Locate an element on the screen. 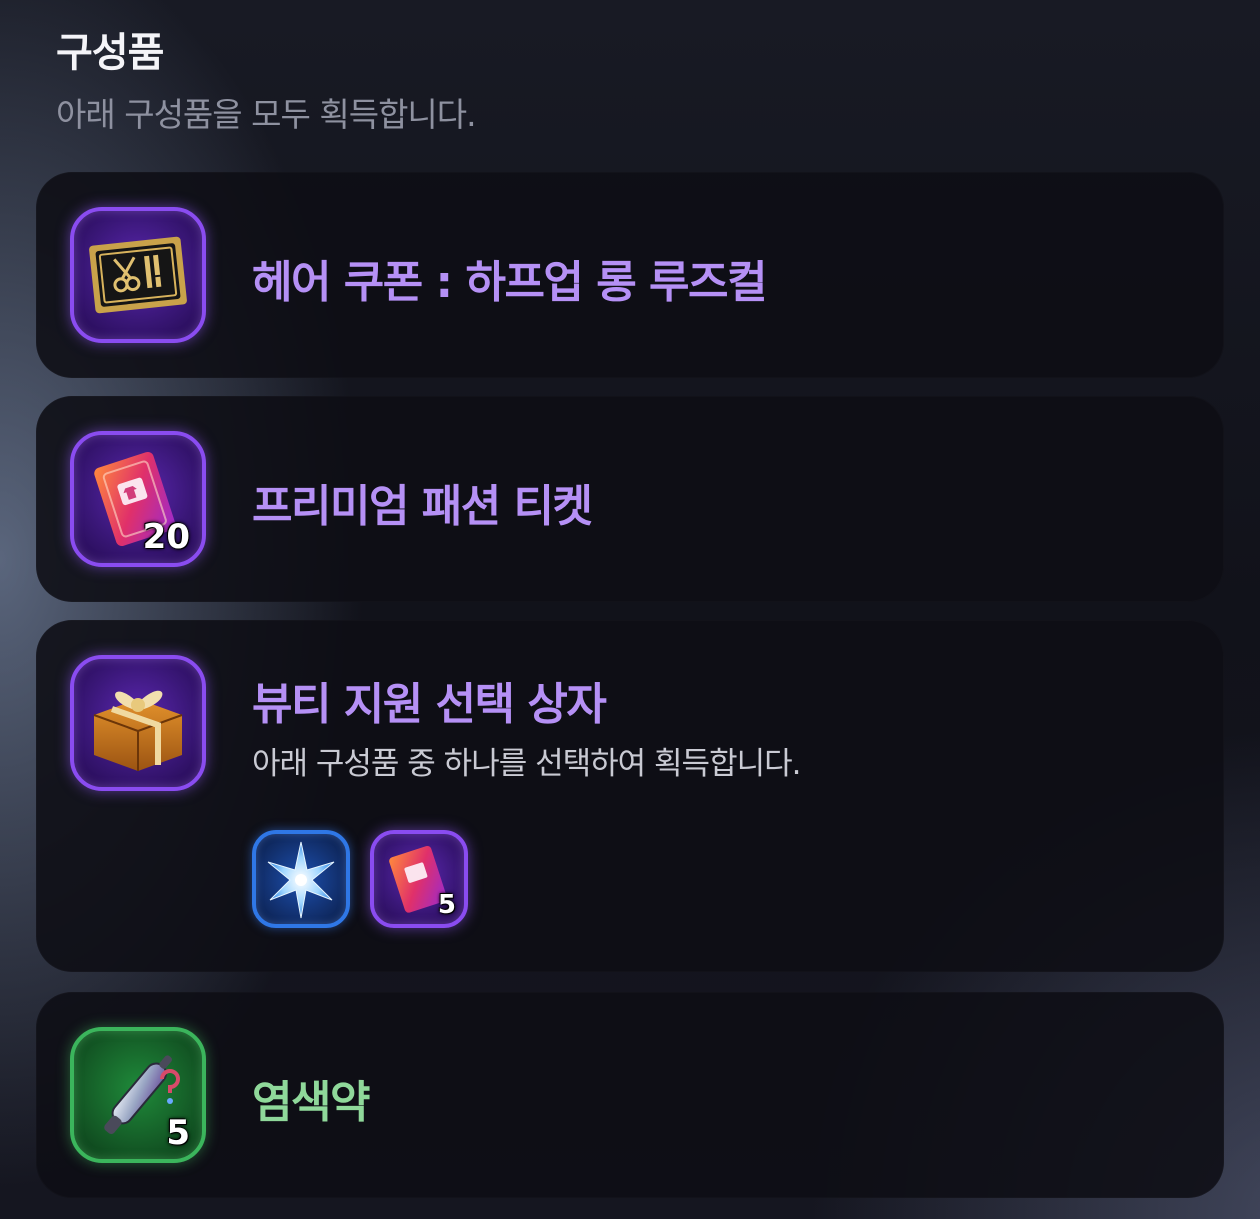  choice-item-quantity: 5 is located at coordinates (446, 905).